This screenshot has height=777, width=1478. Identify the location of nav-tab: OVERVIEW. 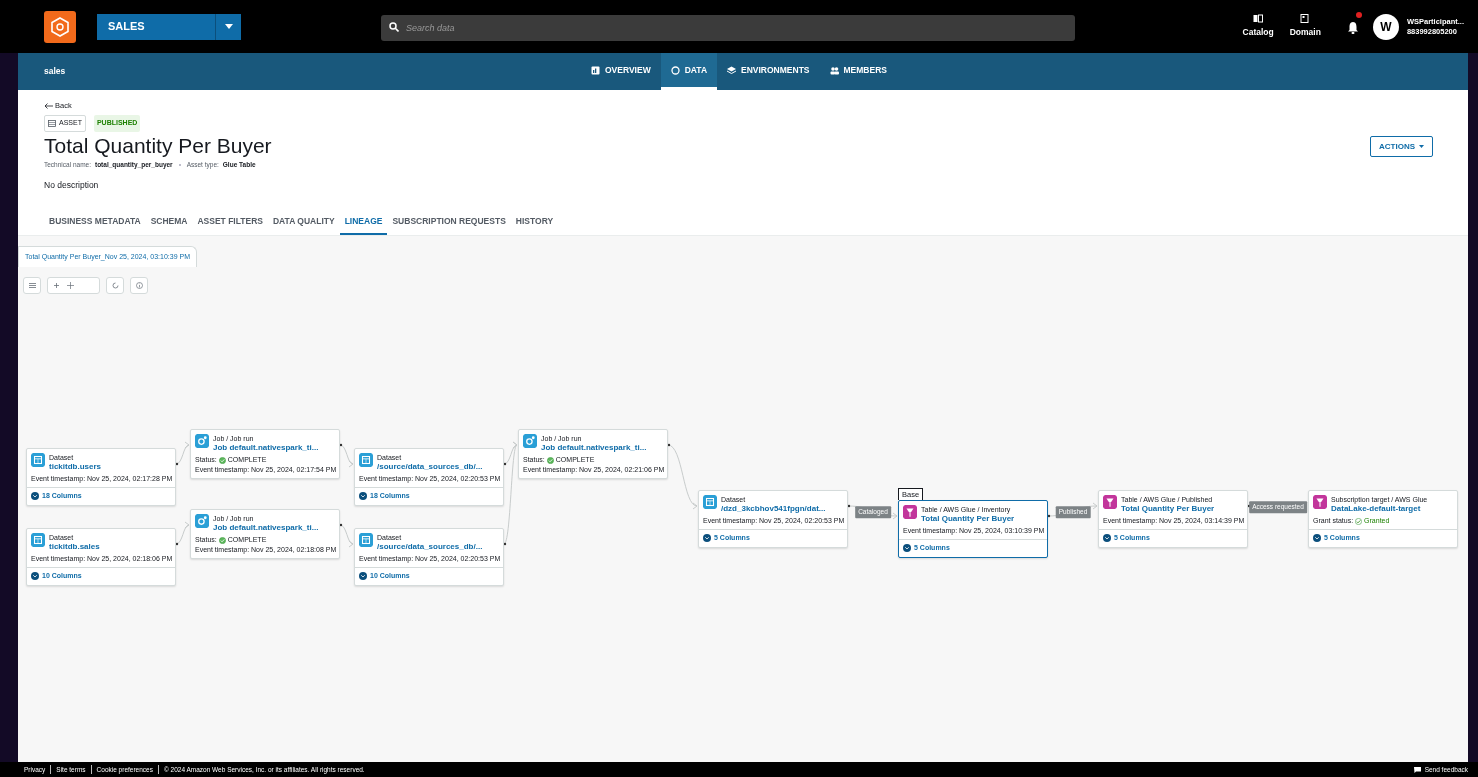
(621, 71).